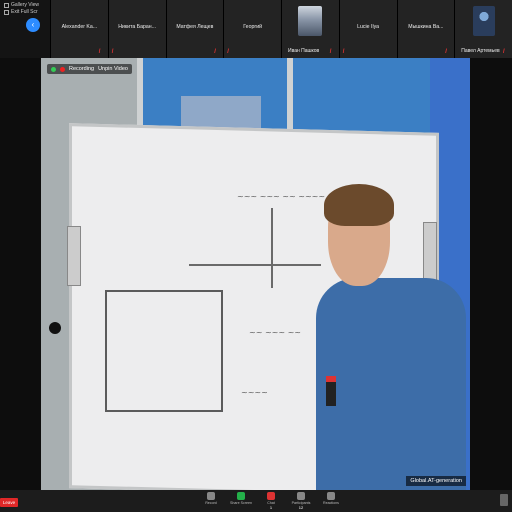 This screenshot has width=512, height=512. I want to click on board-writing: ~~~ ~~~ ~~ ~~~~, so click(281, 196).